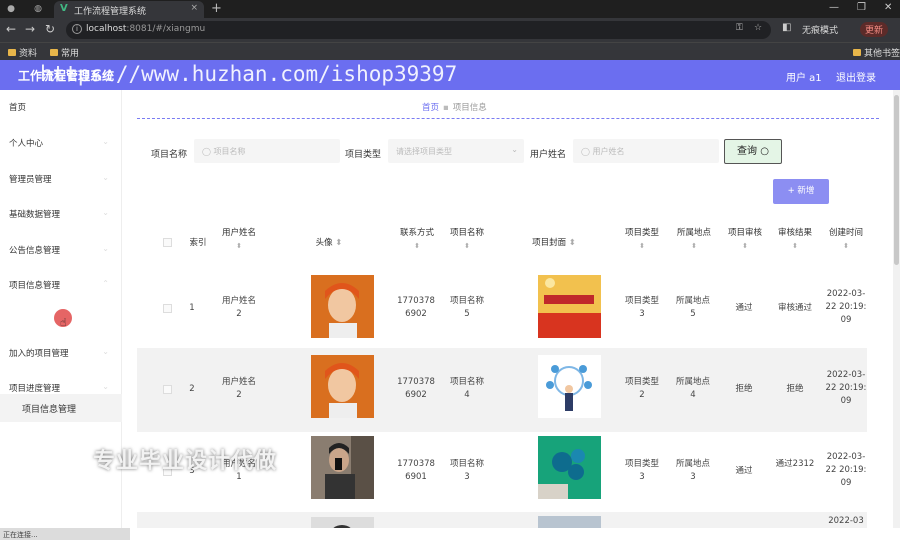 This screenshot has width=900, height=540. I want to click on col-header-result: 审核结果 ⬍, so click(795, 240).